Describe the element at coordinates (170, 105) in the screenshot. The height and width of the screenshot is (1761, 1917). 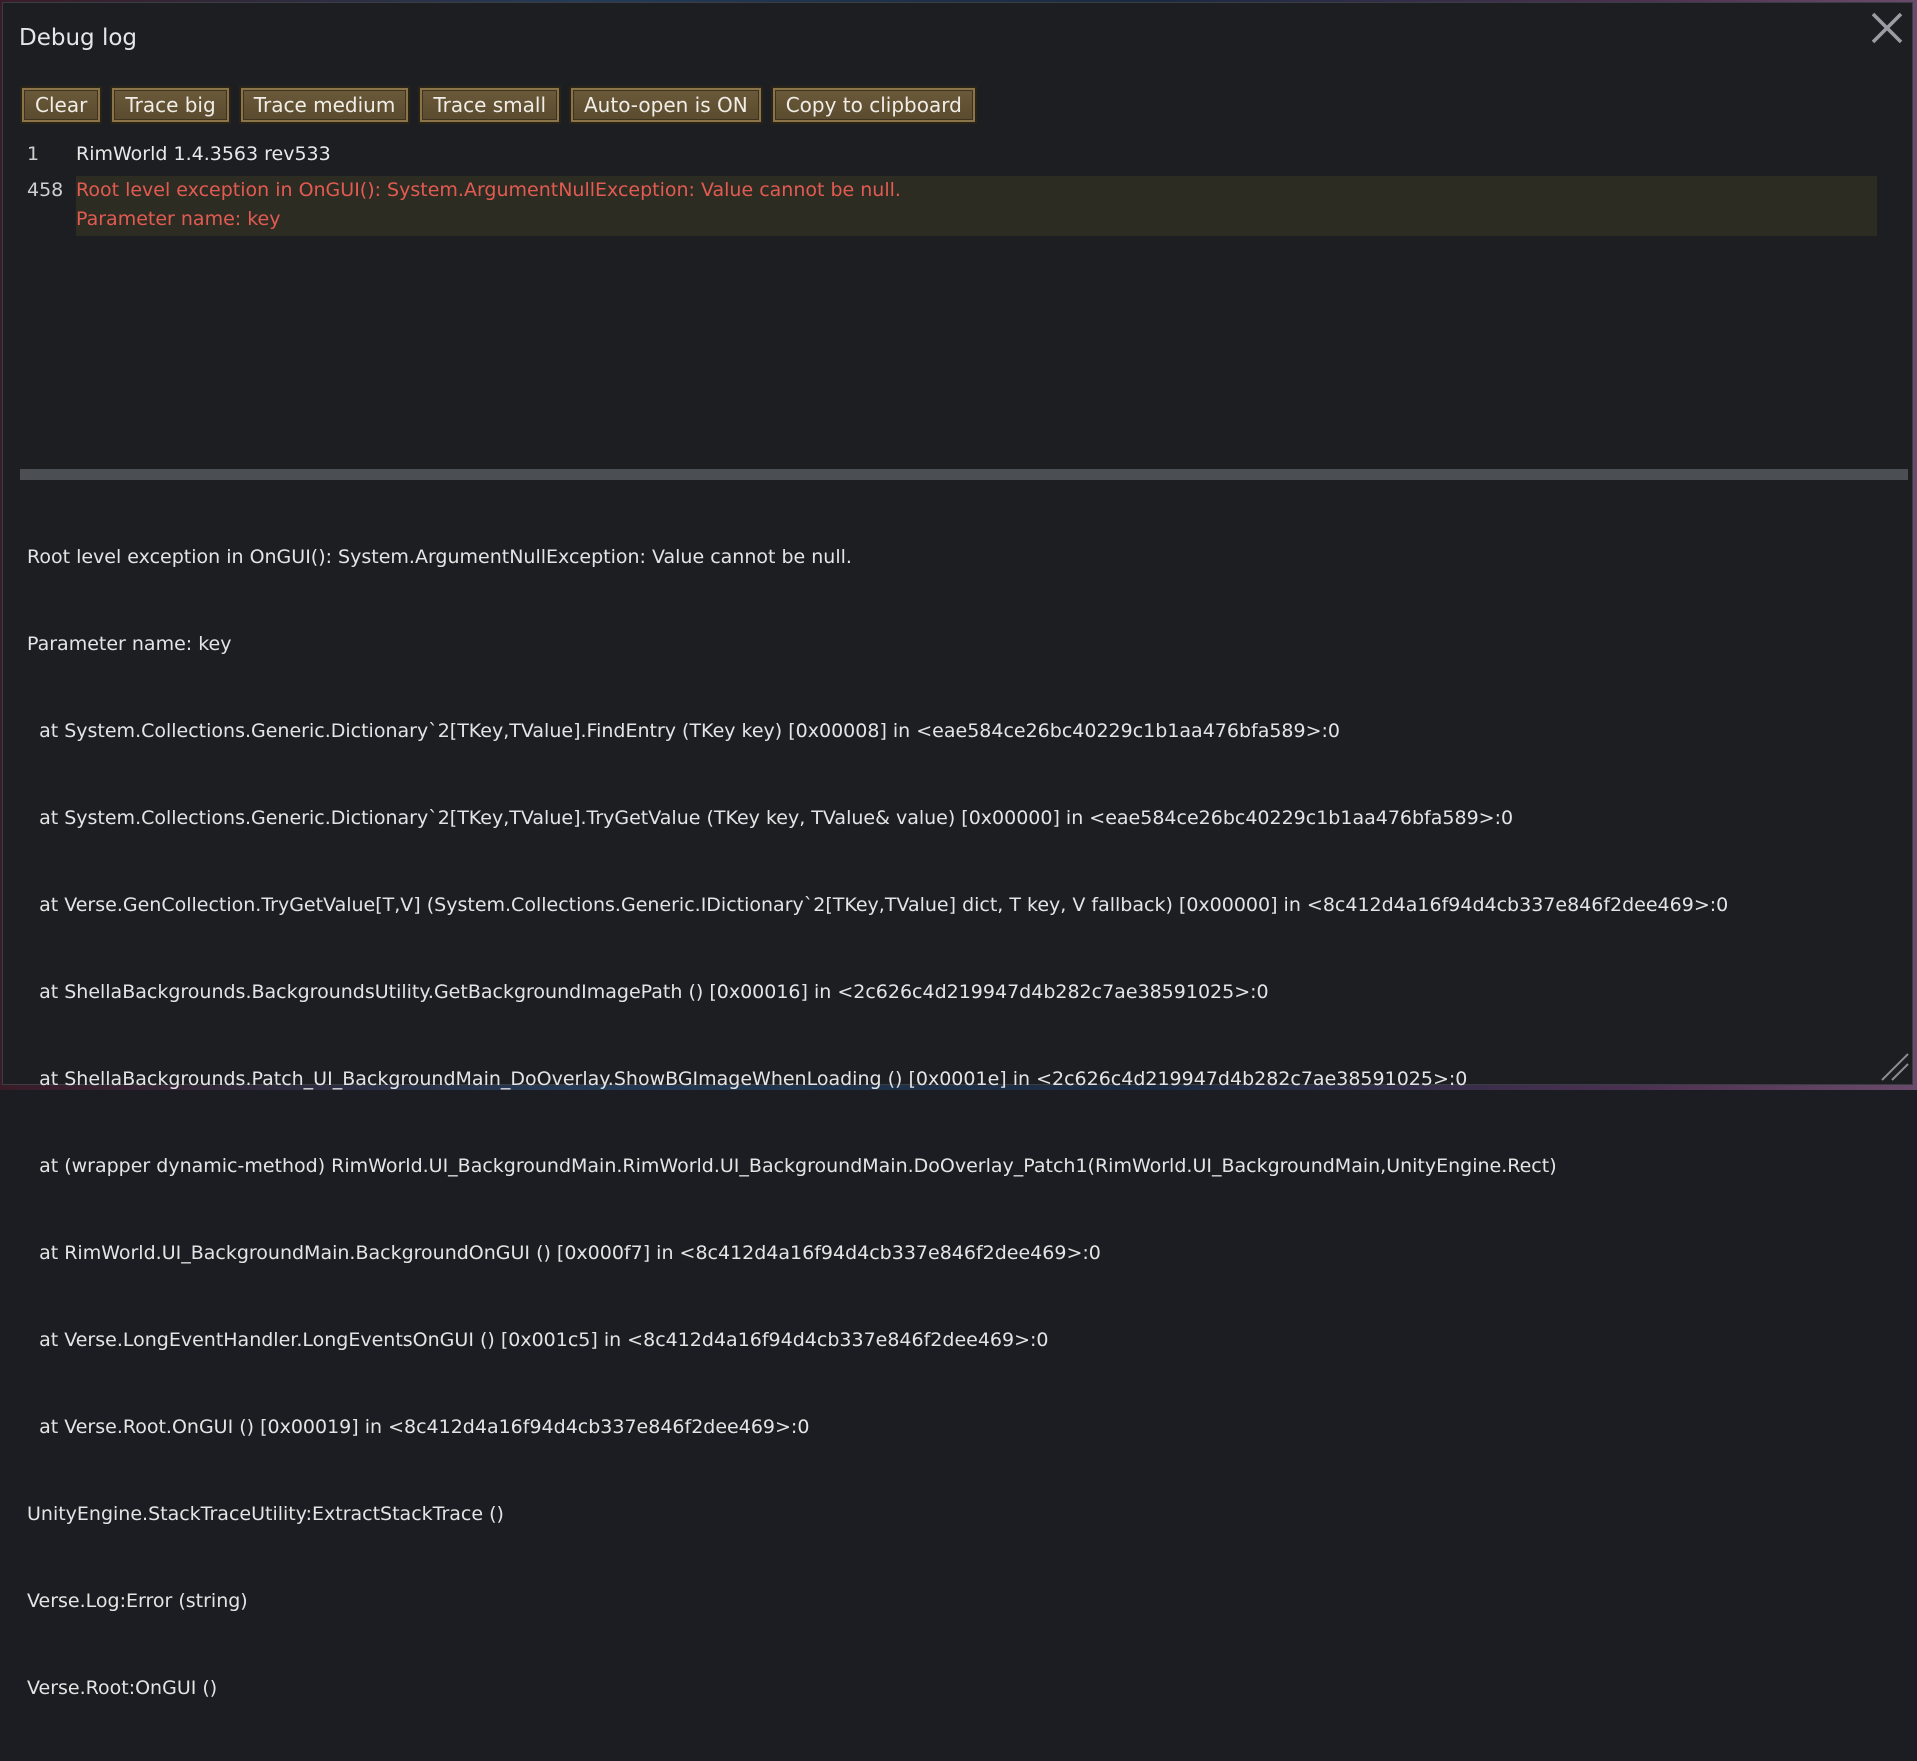
I see `trace-big-button: Trace big` at that location.